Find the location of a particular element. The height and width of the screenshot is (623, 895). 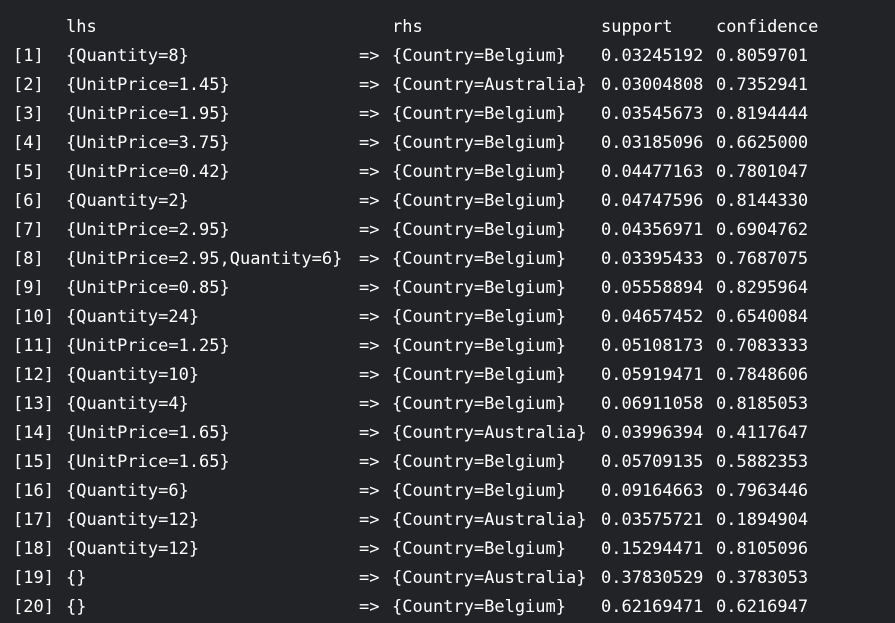

row-lhs: {UnitPrice=1.65} is located at coordinates (148, 462).